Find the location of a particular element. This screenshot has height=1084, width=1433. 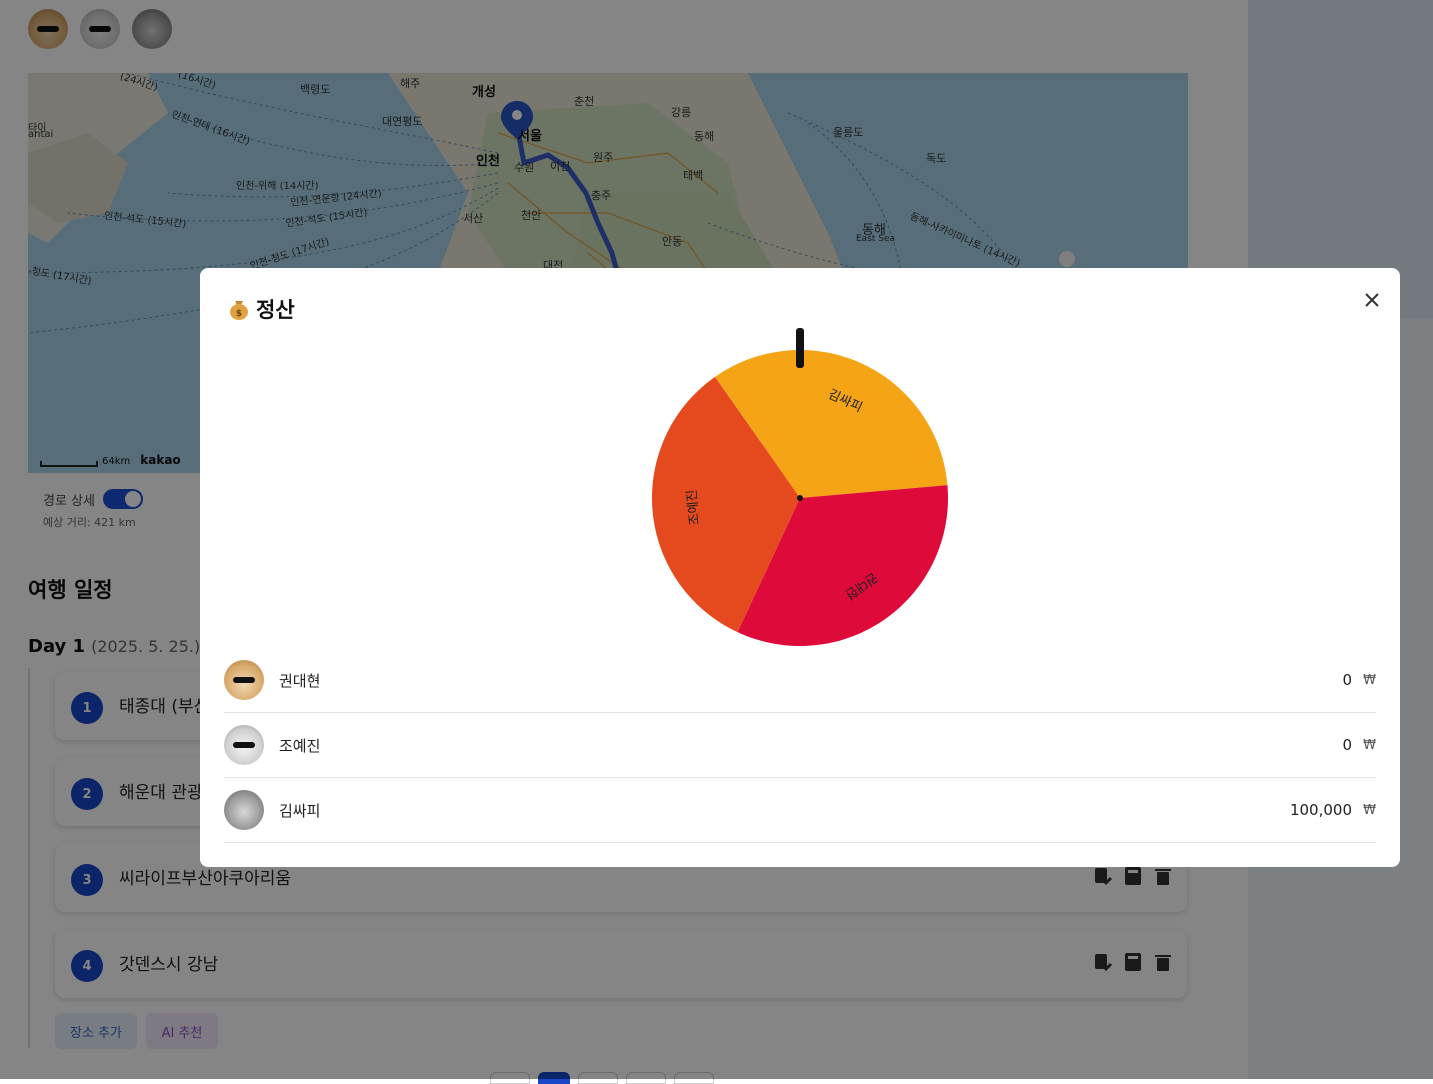

money-bag-icon: $ is located at coordinates (239, 309).